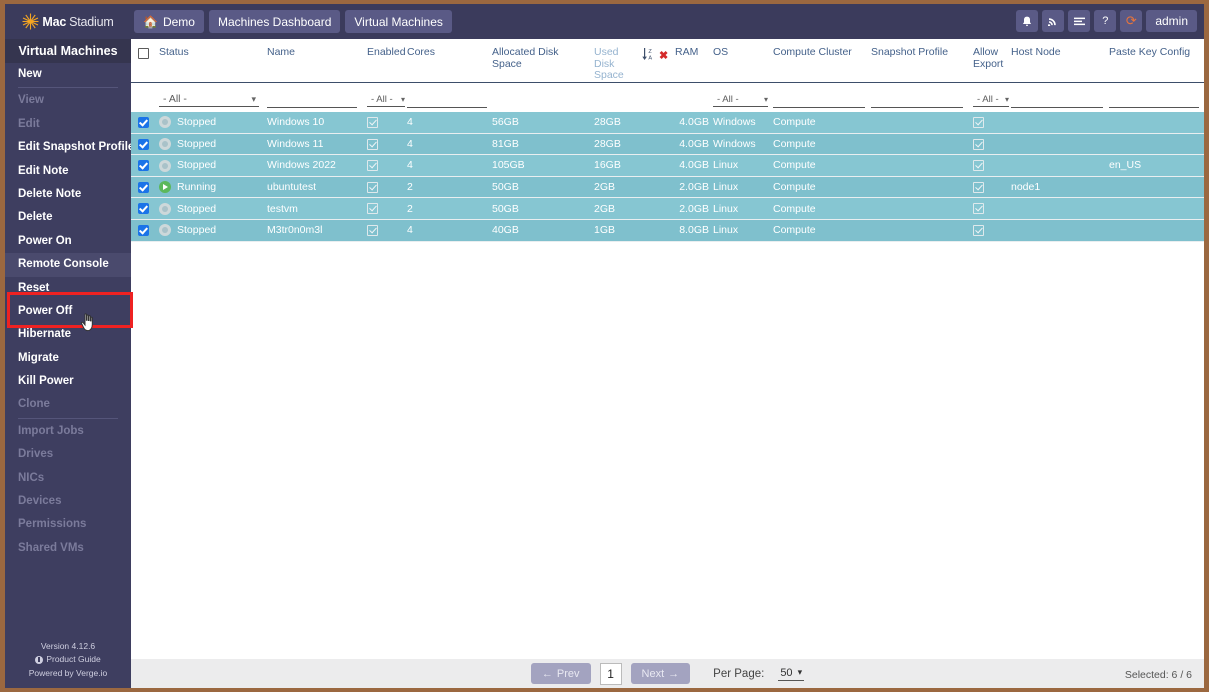  What do you see at coordinates (663, 55) in the screenshot?
I see `clear-sort-icon: ✖` at bounding box center [663, 55].